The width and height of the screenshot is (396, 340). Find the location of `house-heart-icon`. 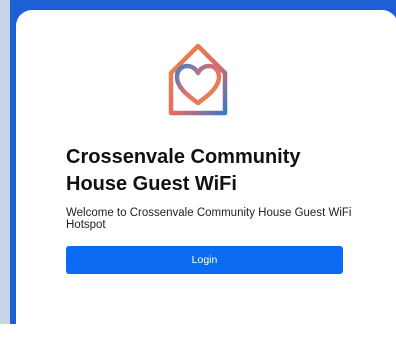

house-heart-icon is located at coordinates (198, 79).